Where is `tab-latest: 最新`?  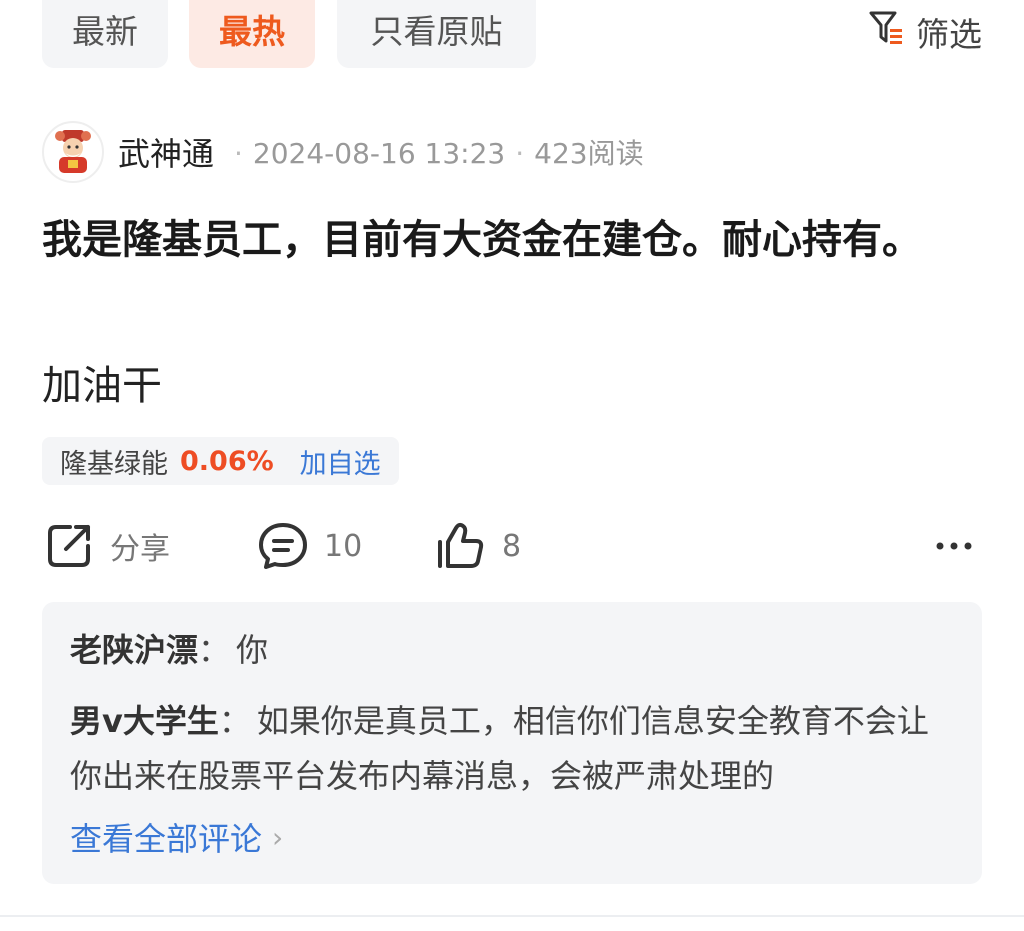
tab-latest: 最新 is located at coordinates (105, 34).